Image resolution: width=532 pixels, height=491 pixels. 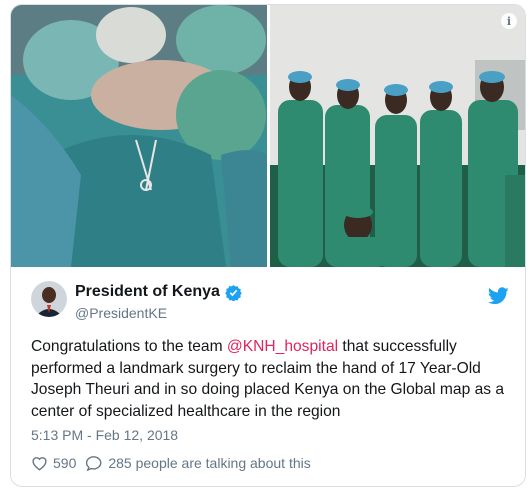 What do you see at coordinates (129, 346) in the screenshot?
I see `tweet-text-part: Congratulations to the team` at bounding box center [129, 346].